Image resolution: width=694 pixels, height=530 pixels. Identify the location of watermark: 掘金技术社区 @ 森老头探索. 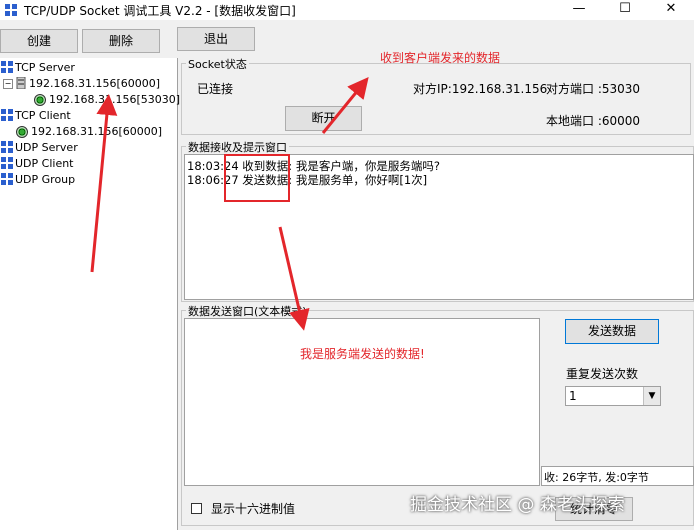
(517, 505).